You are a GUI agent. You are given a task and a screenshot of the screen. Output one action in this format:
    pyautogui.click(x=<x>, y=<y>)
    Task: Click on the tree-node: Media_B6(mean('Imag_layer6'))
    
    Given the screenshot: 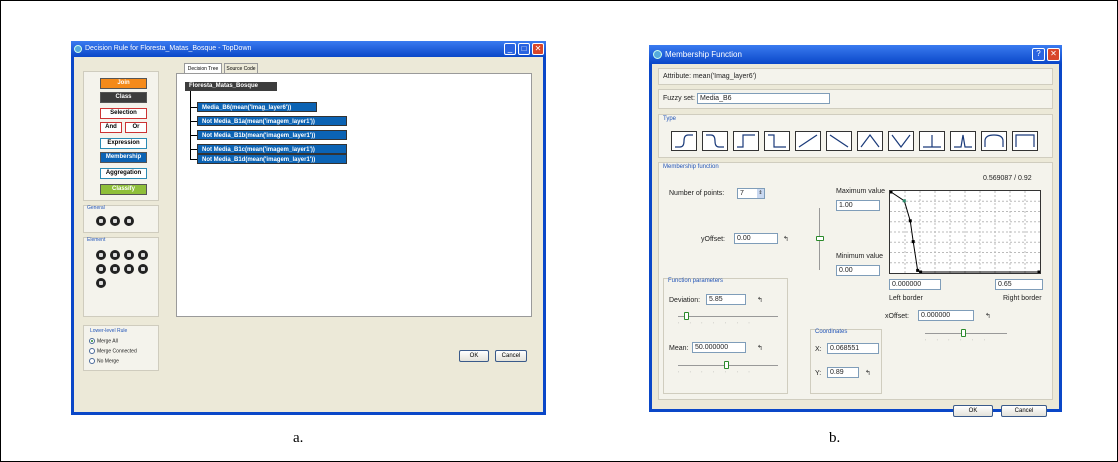 What is the action you would take?
    pyautogui.click(x=257, y=107)
    